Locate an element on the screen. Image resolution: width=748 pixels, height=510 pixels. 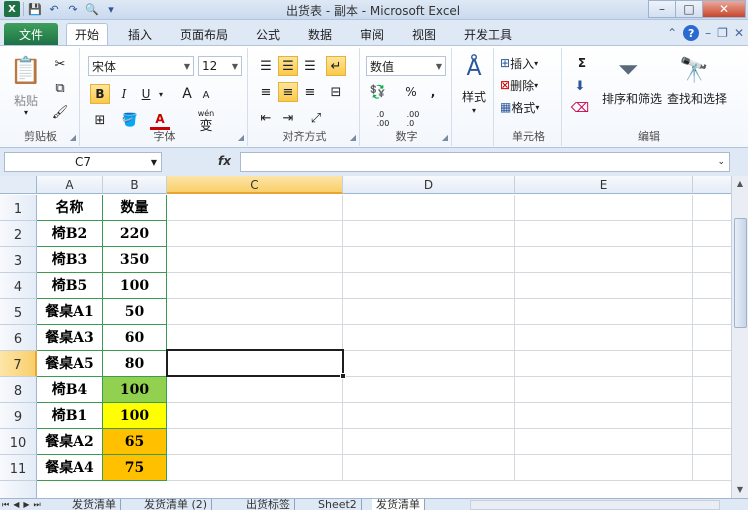
tab-view: 视图 is located at coordinates (424, 34).